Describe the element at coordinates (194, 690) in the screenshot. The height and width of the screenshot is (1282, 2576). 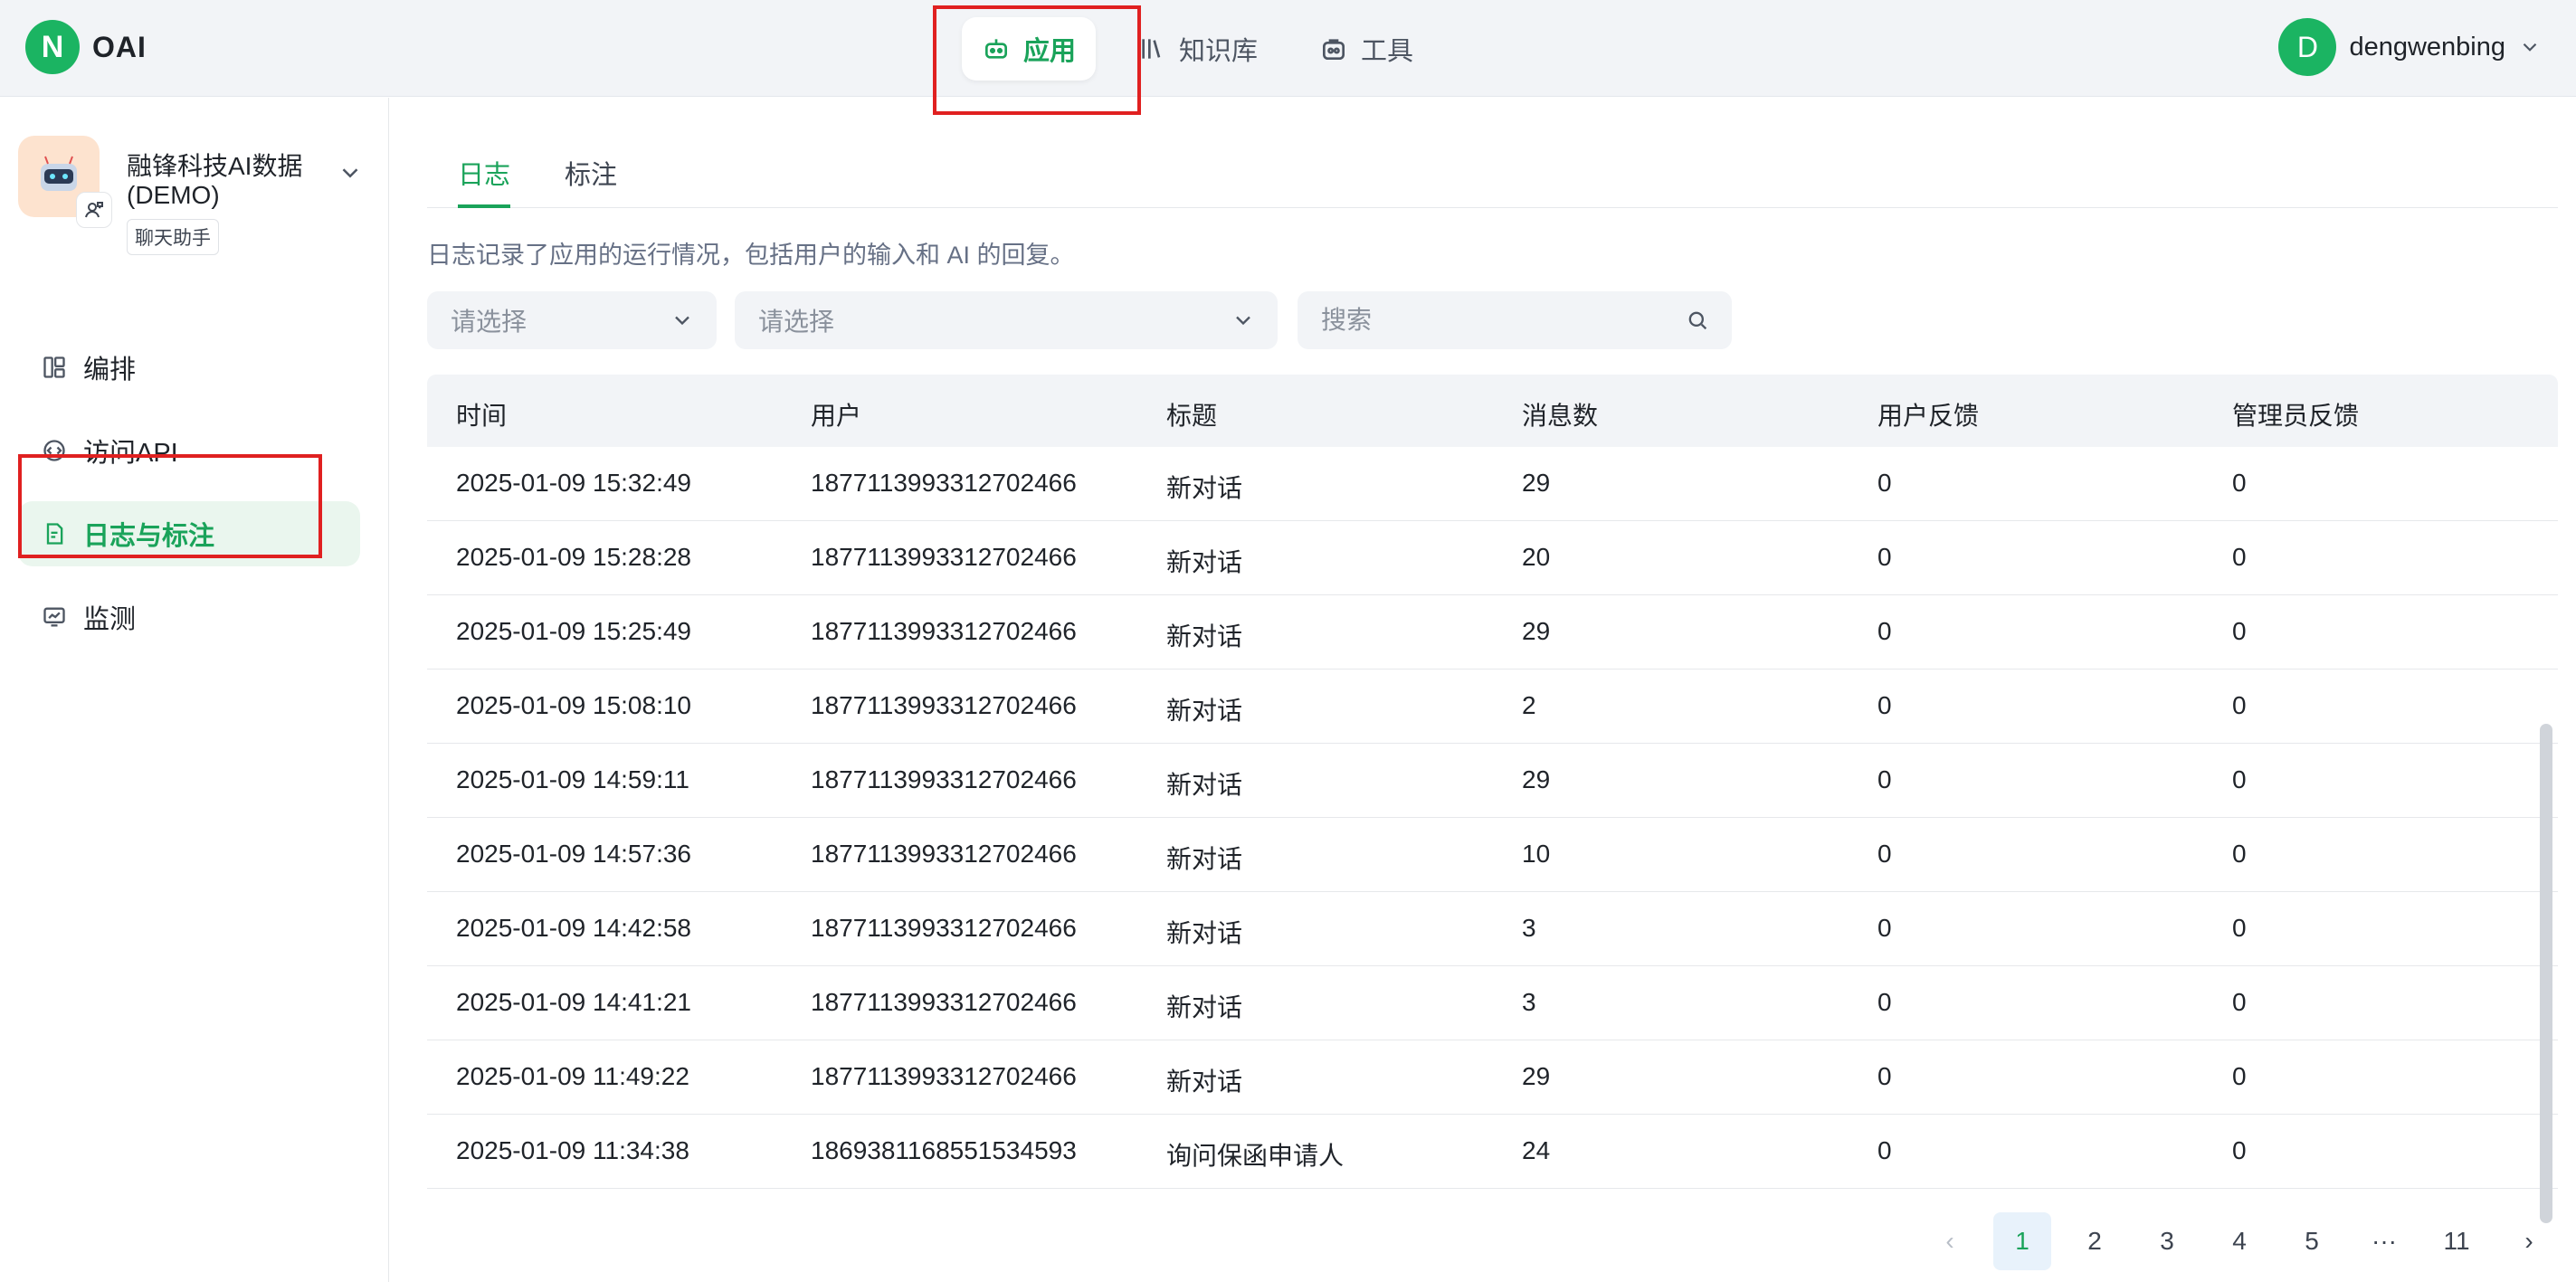
I see `sidebar: 融锋科技AI数据(DEMO) 聊天助手 编排 访问API 日志与标注 监测` at that location.